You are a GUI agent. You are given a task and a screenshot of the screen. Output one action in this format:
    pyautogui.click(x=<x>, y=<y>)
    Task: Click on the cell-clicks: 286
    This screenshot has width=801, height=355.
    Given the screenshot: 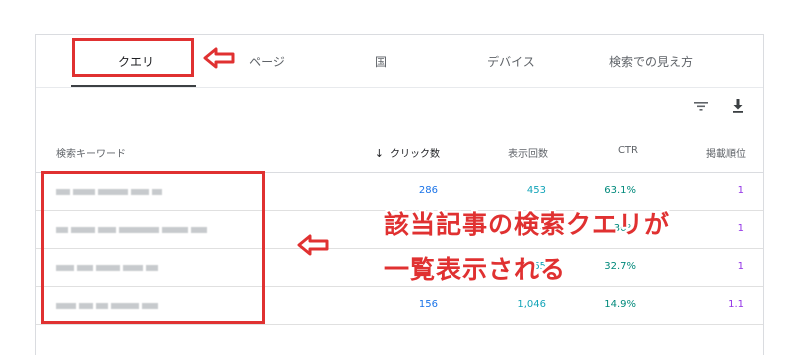 What is the action you would take?
    pyautogui.click(x=428, y=190)
    